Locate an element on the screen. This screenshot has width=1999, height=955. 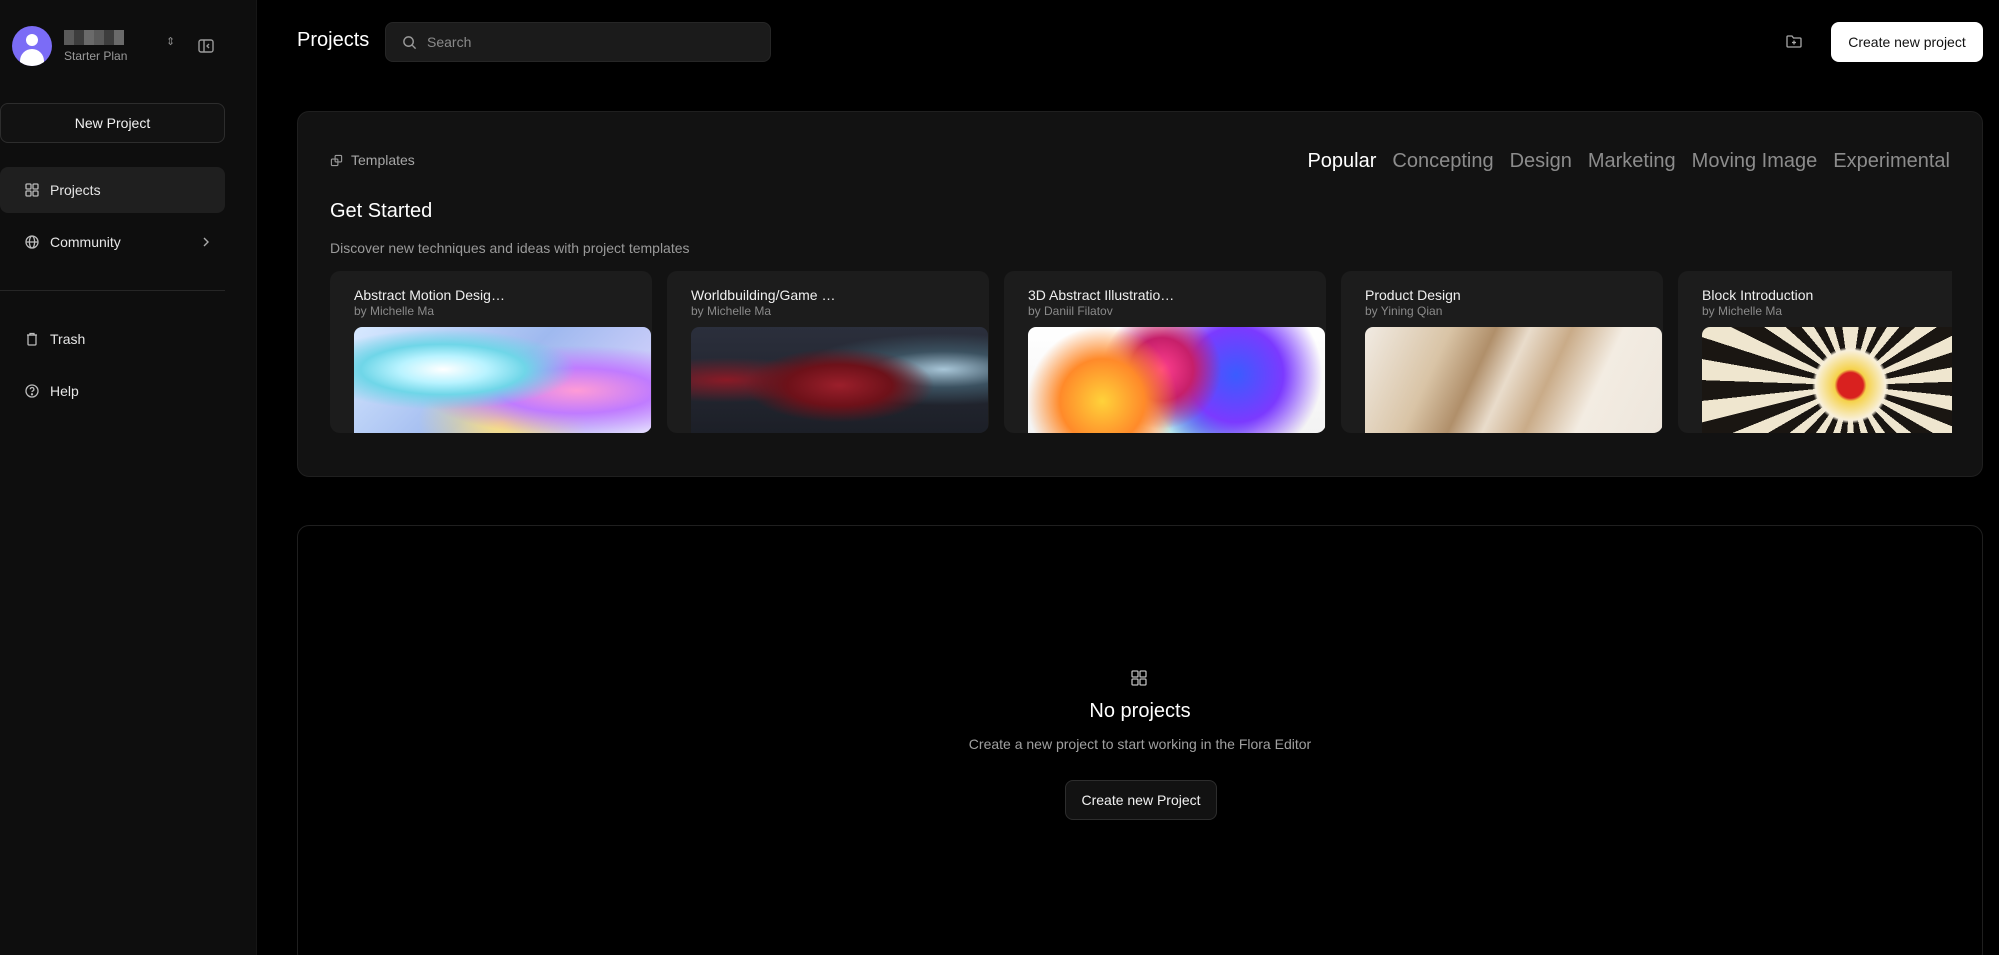
template-card: Abstract Motion Desig… by Michelle Ma is located at coordinates (491, 352).